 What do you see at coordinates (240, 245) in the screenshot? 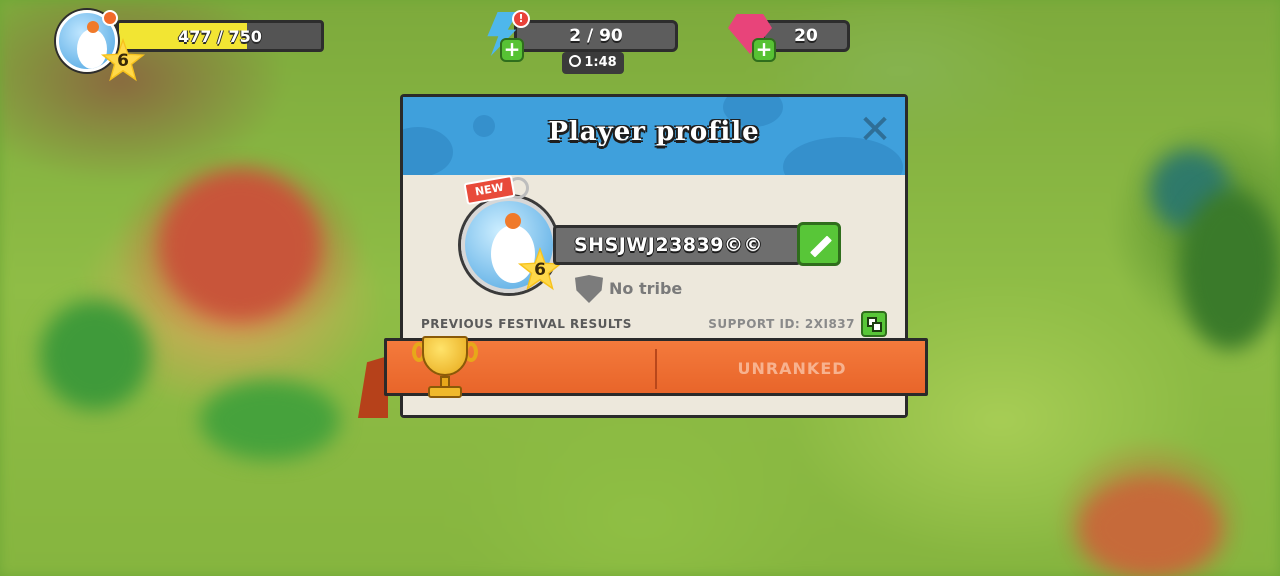
I see `farm-house-blur` at bounding box center [240, 245].